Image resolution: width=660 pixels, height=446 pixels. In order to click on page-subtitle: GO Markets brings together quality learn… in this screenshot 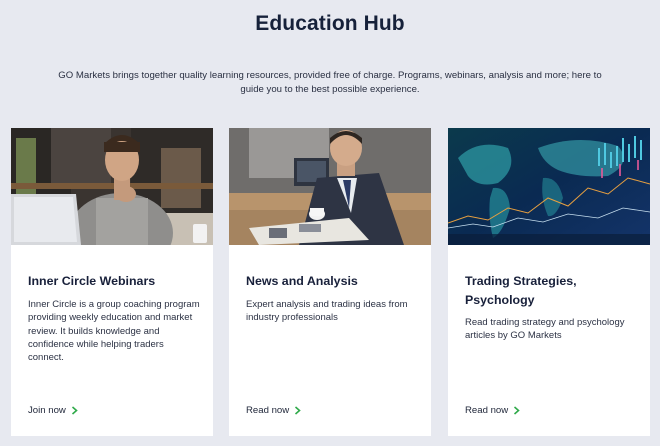, I will do `click(330, 82)`.